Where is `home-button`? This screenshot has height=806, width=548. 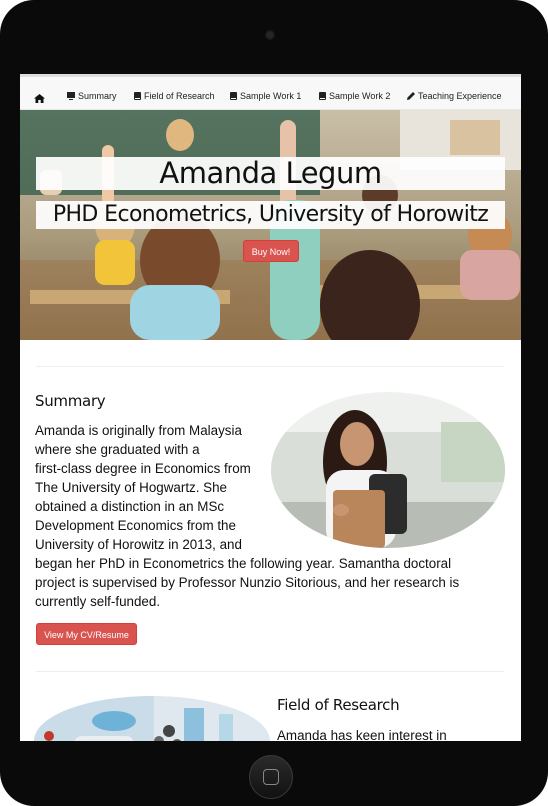
home-button is located at coordinates (271, 777).